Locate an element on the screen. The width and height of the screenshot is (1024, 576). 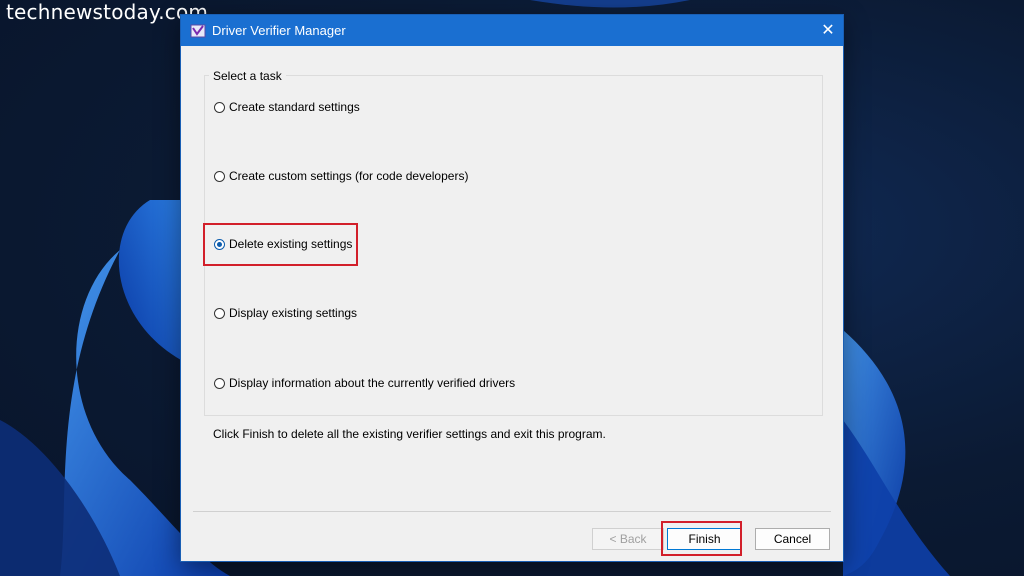
footer-separator is located at coordinates (512, 511).